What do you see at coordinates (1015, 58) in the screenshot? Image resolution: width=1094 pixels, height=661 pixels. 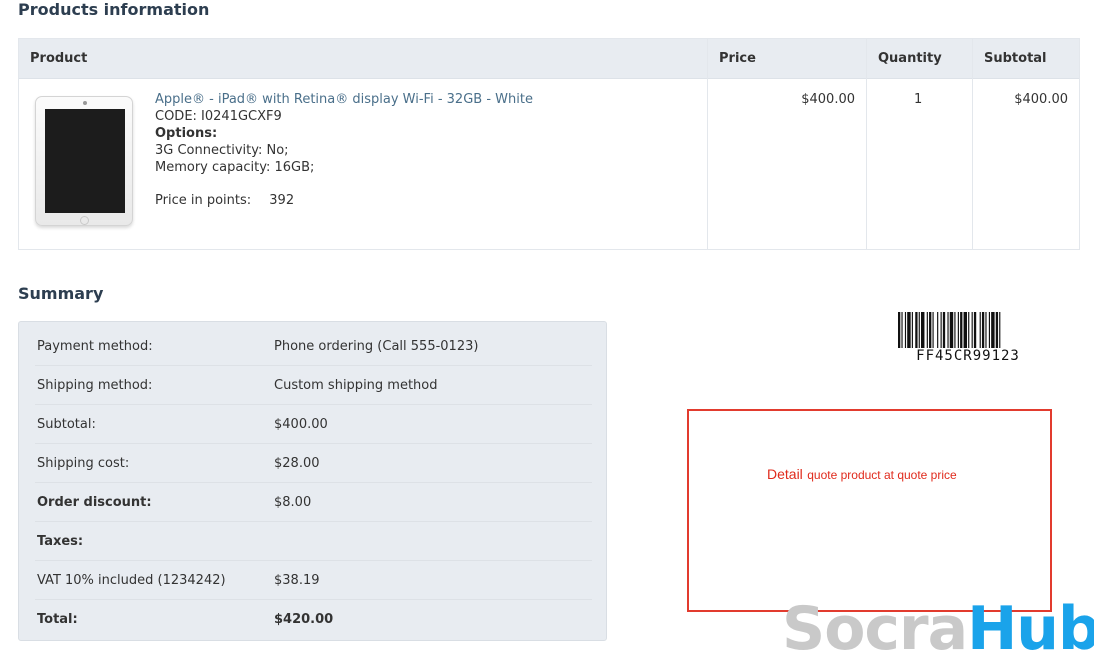 I see `column-header-subtotal: Subtotal` at bounding box center [1015, 58].